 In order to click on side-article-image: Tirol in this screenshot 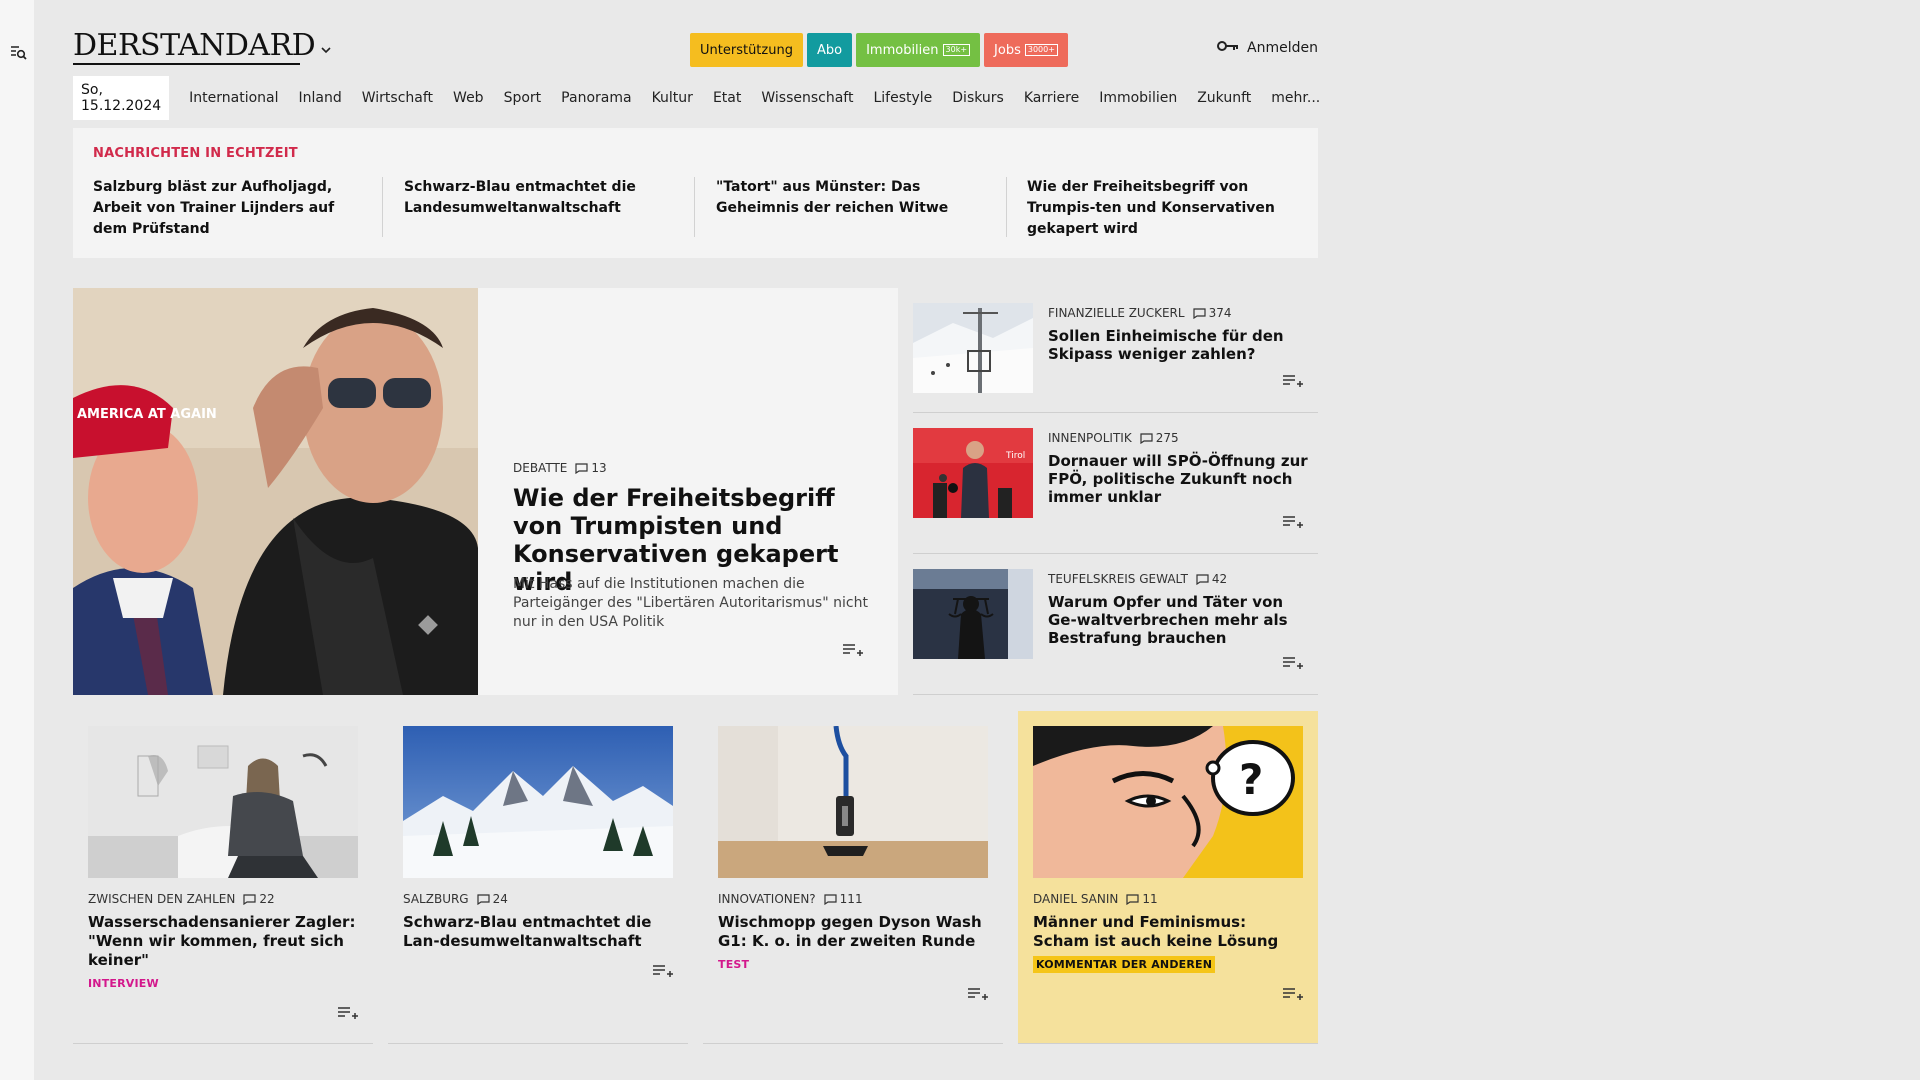, I will do `click(973, 473)`.